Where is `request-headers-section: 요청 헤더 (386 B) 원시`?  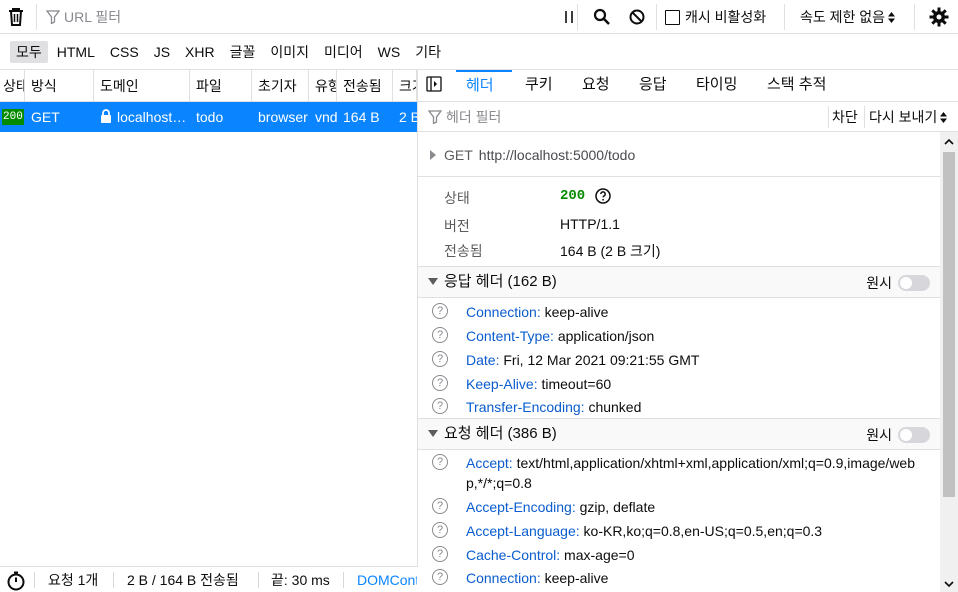
request-headers-section: 요청 헤더 (386 B) 원시 is located at coordinates (679, 434).